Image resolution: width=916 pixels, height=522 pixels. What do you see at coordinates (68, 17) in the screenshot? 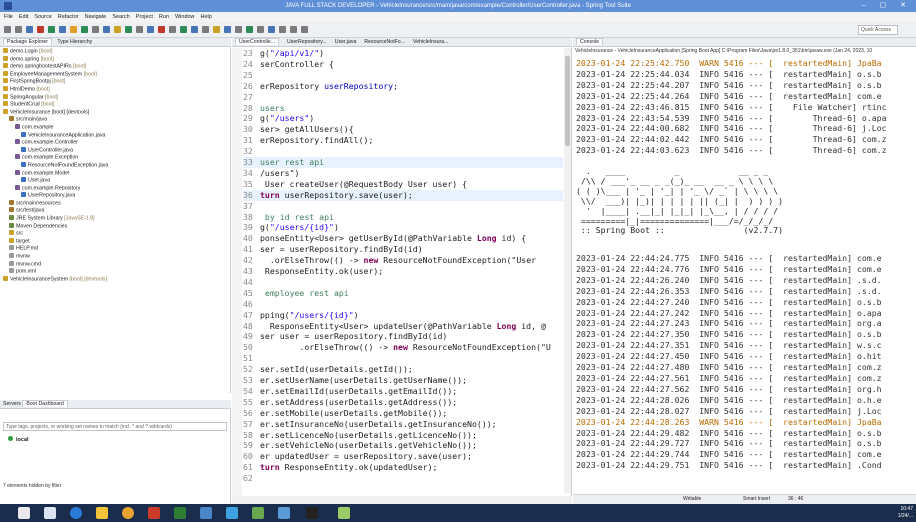
I see `menu-refactor: Refactor` at bounding box center [68, 17].